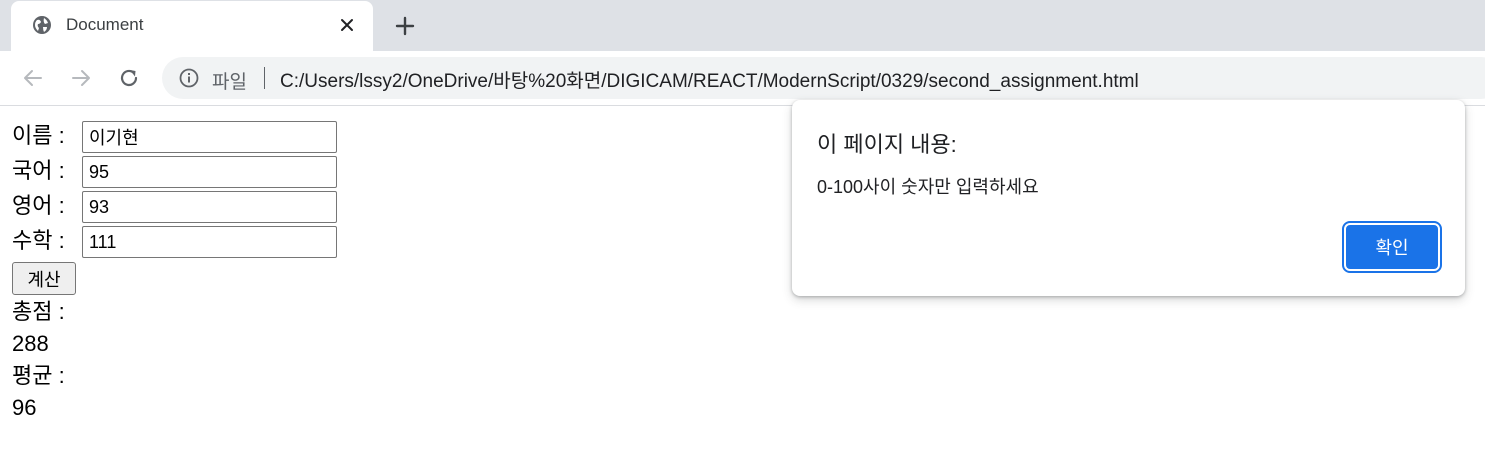  Describe the element at coordinates (38, 240) in the screenshot. I see `math-label: 수학 :` at that location.